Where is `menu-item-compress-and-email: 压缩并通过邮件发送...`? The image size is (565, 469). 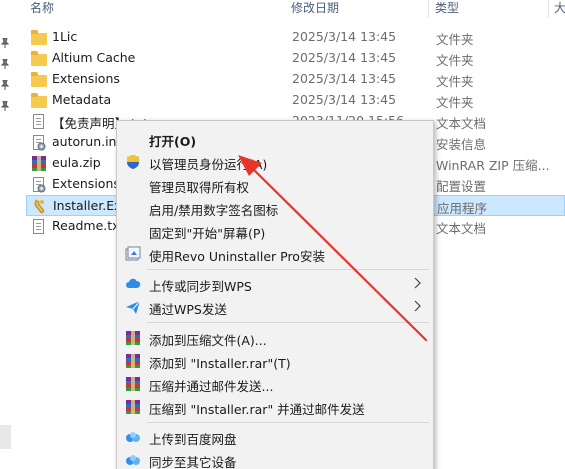 menu-item-compress-and-email: 压缩并通过邮件发送... is located at coordinates (274, 383).